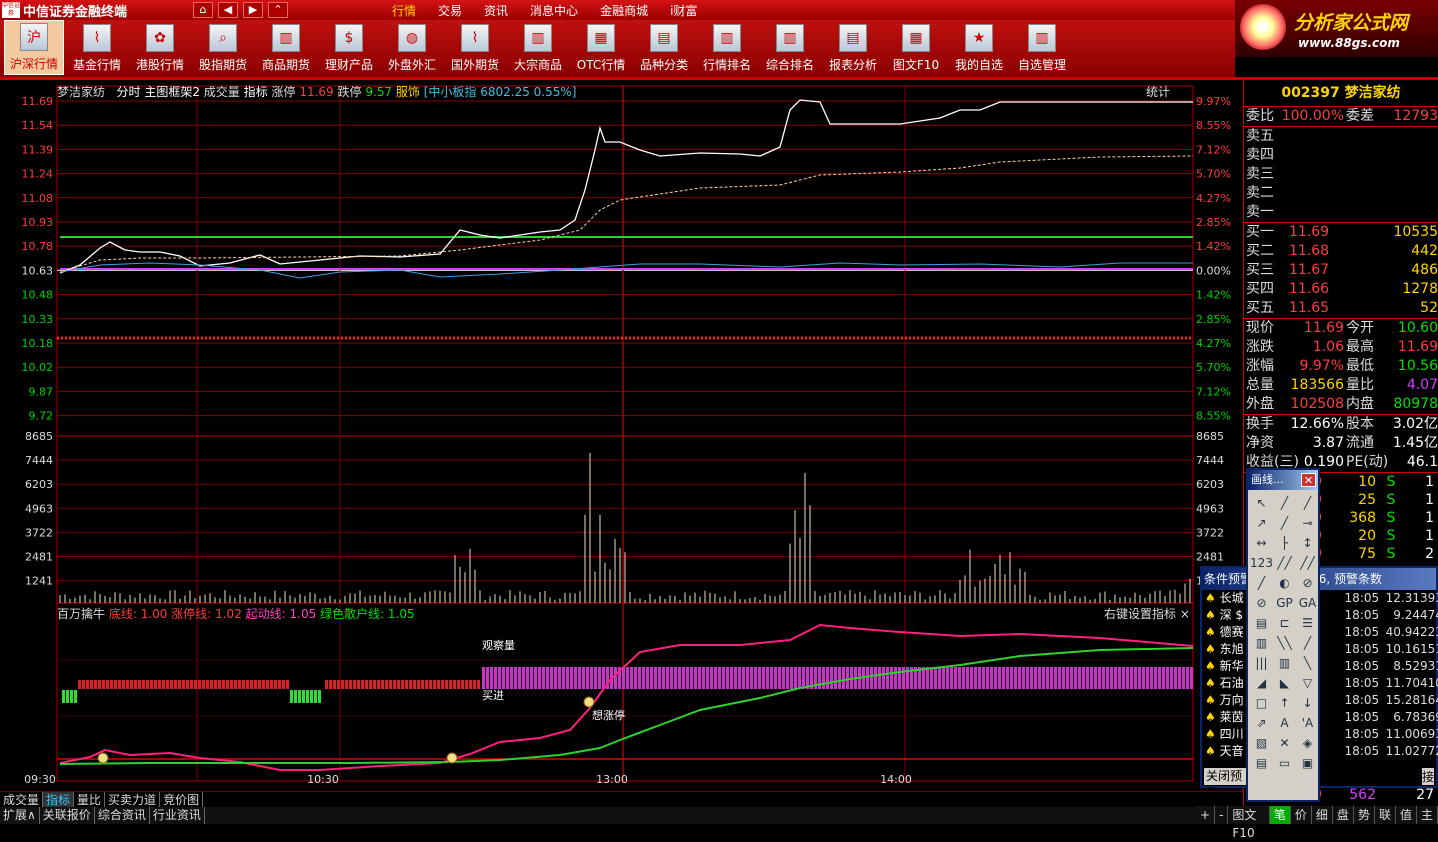  Describe the element at coordinates (1343, 815) in the screenshot. I see `panel-tab-4: 盘` at that location.